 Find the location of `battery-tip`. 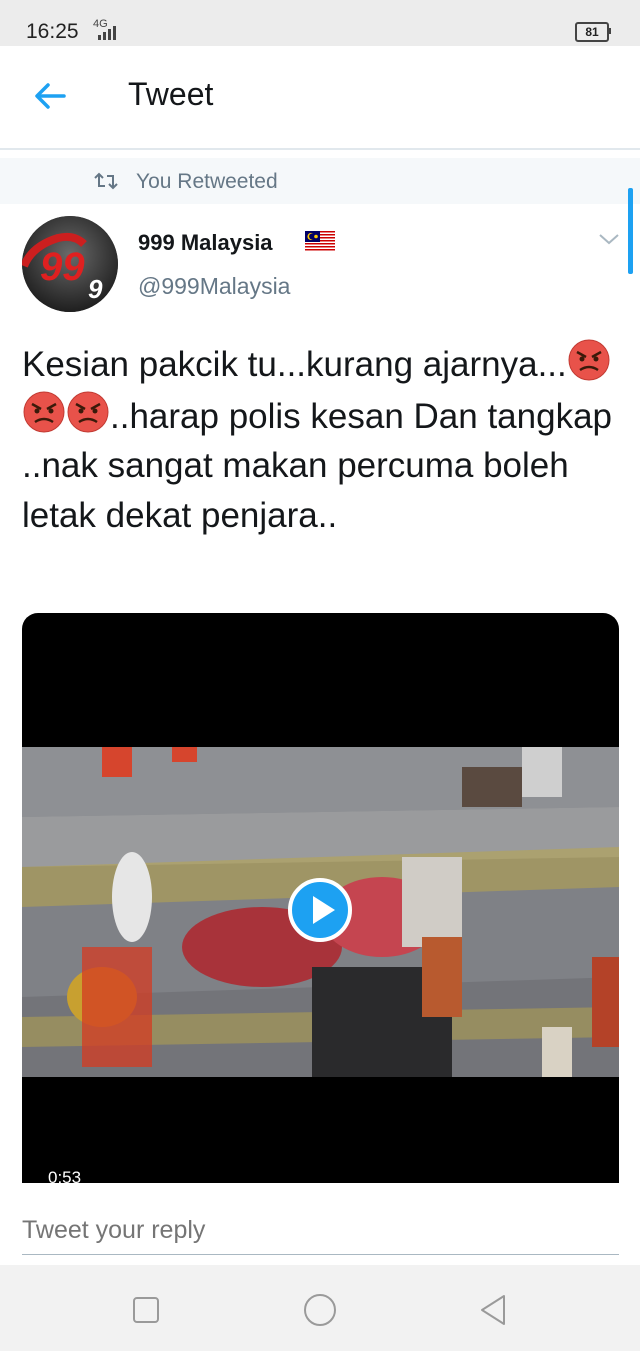

battery-tip is located at coordinates (610, 31).